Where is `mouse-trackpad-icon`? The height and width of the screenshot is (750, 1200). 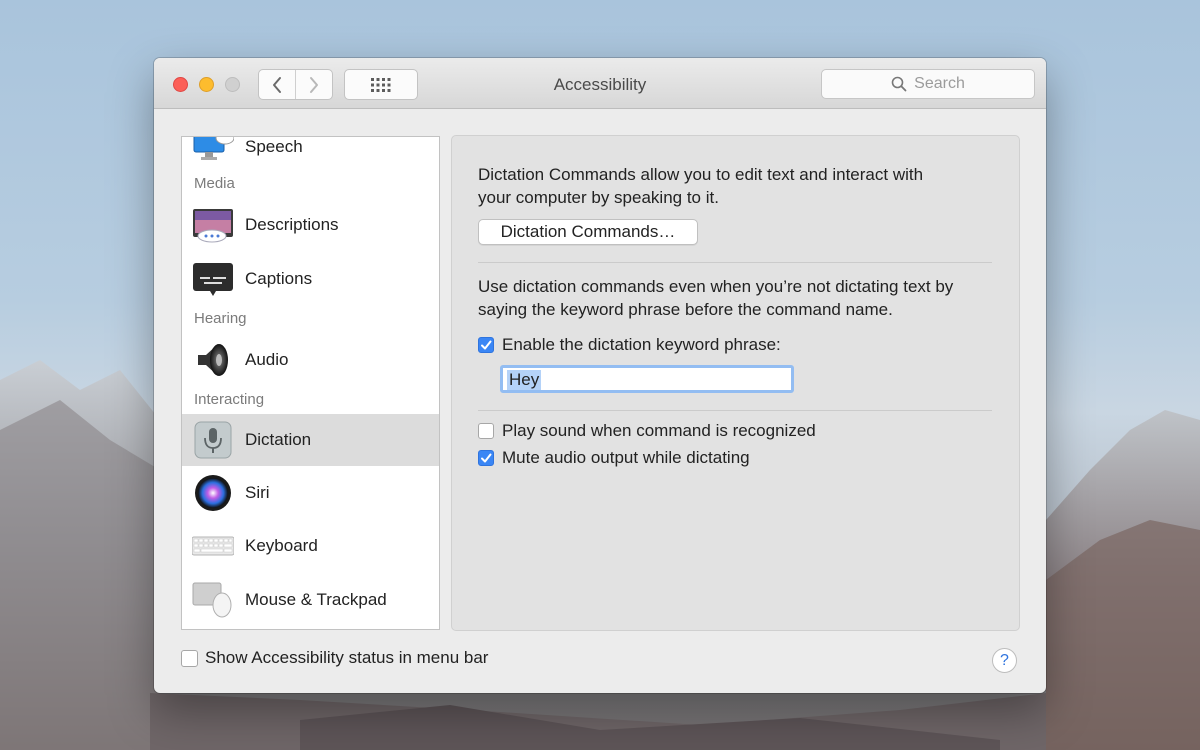
mouse-trackpad-icon is located at coordinates (212, 600).